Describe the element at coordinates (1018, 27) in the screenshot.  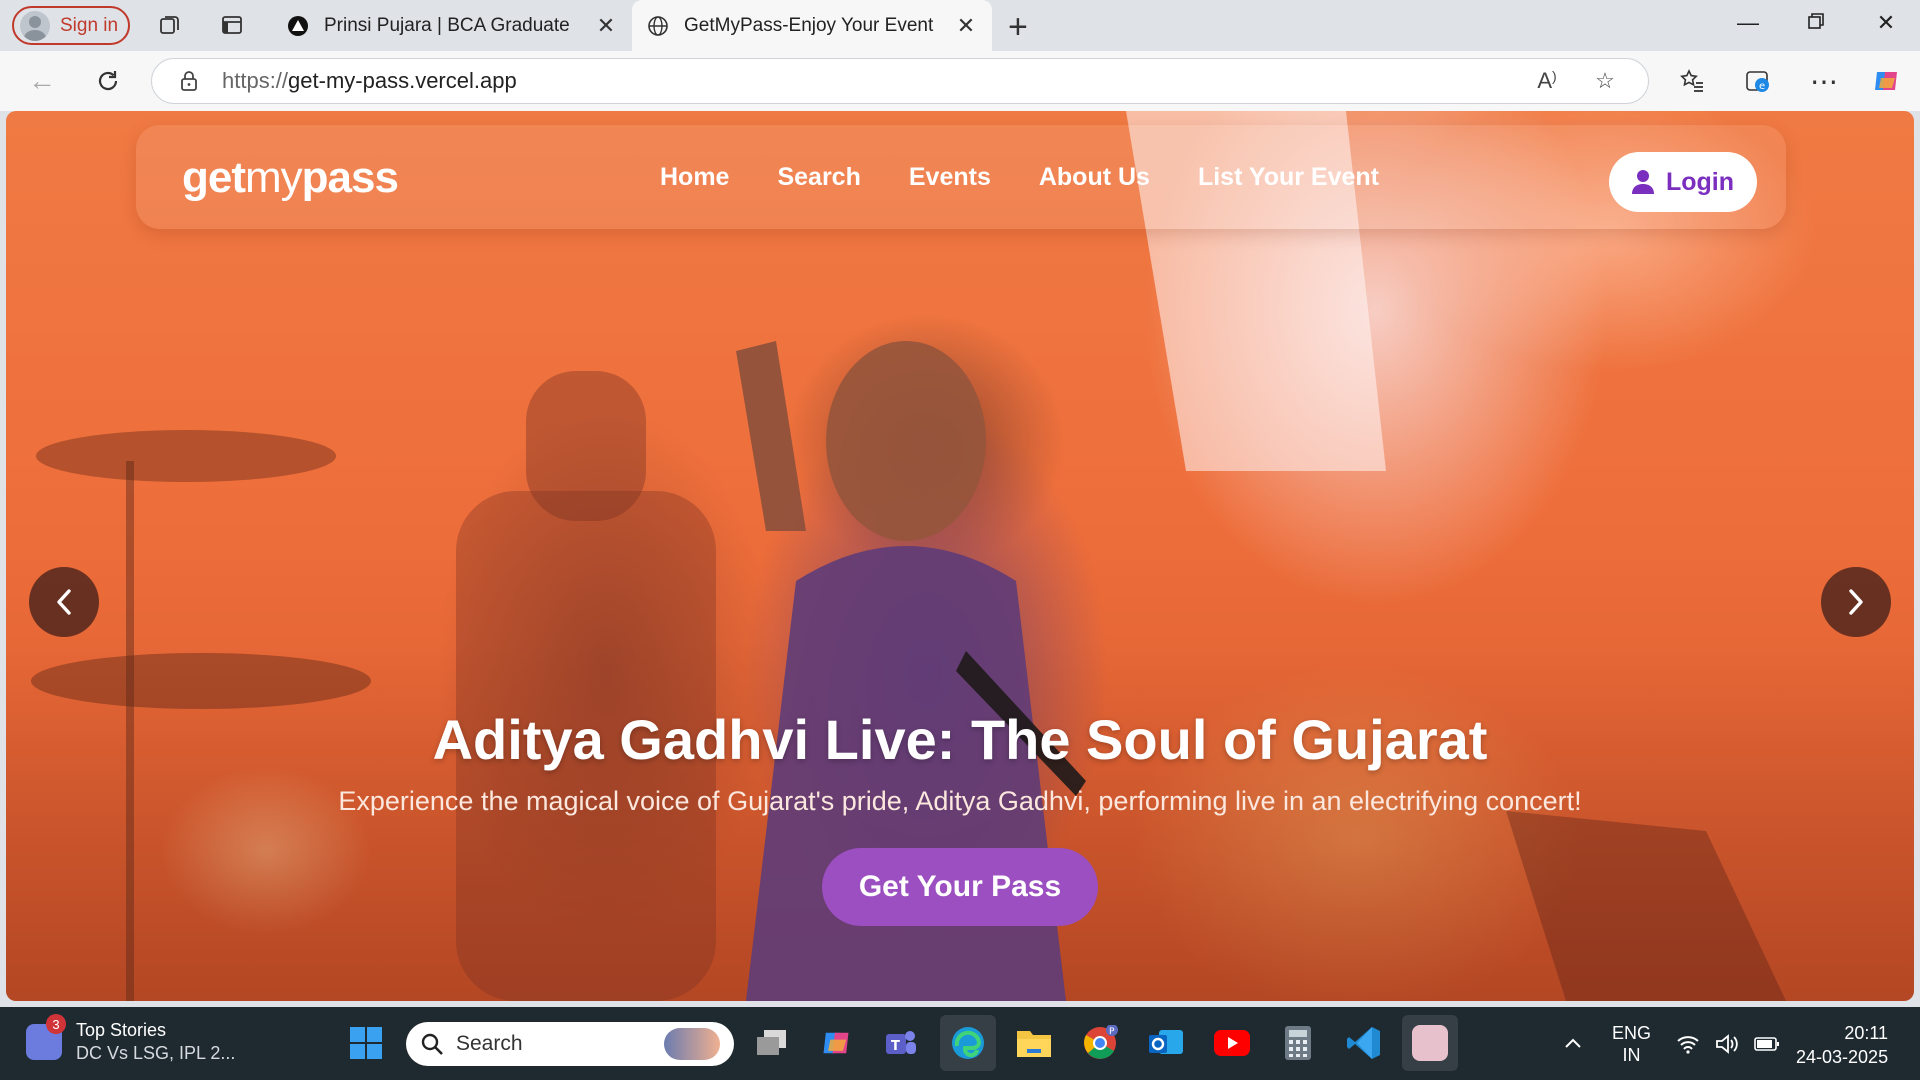
I see `new-tab-plus-icon: +` at that location.